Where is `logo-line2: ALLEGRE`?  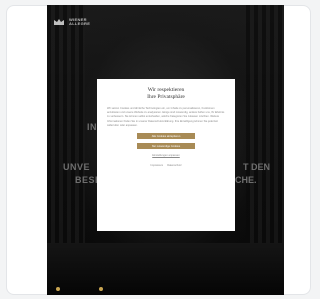 logo-line2: ALLEGRE is located at coordinates (80, 23).